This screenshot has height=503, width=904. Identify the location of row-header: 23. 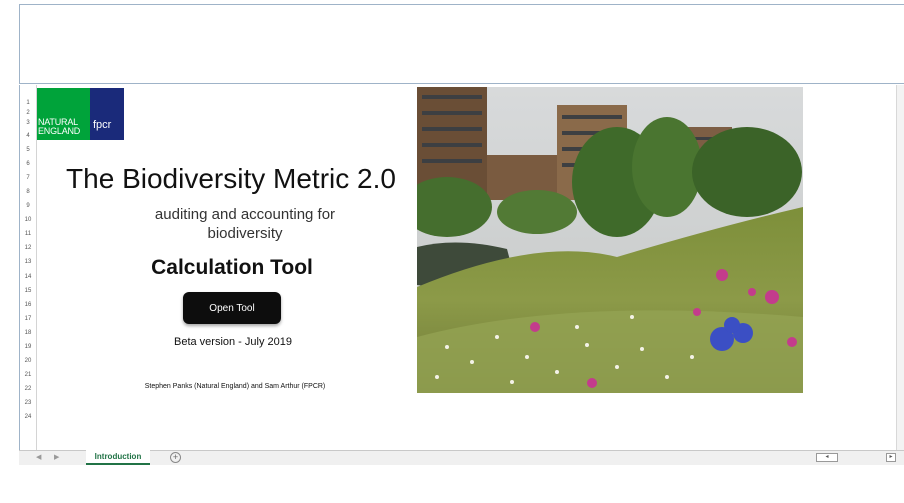
(28, 403).